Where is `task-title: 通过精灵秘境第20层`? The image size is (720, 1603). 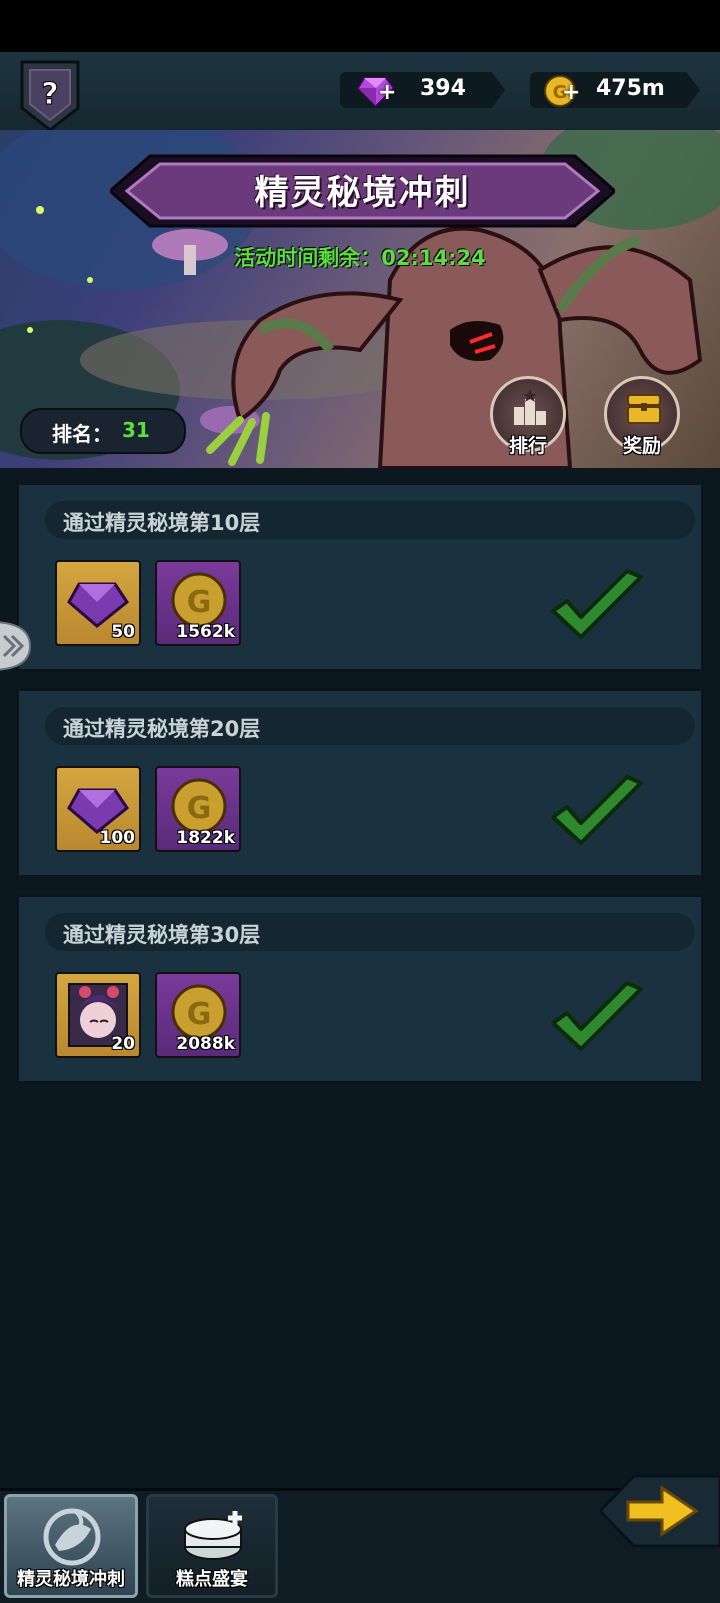 task-title: 通过精灵秘境第20层 is located at coordinates (162, 729).